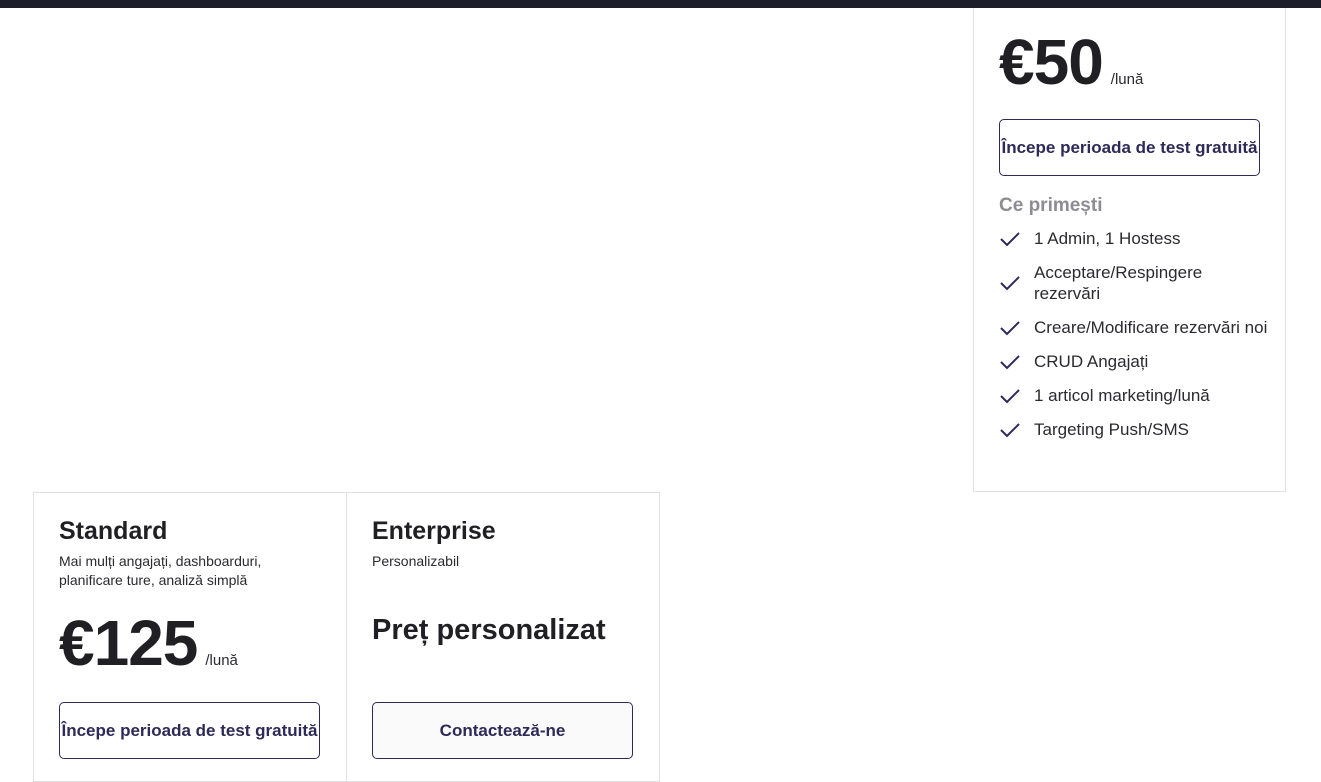 The height and width of the screenshot is (782, 1321). Describe the element at coordinates (128, 643) in the screenshot. I see `price-amount: €125` at that location.